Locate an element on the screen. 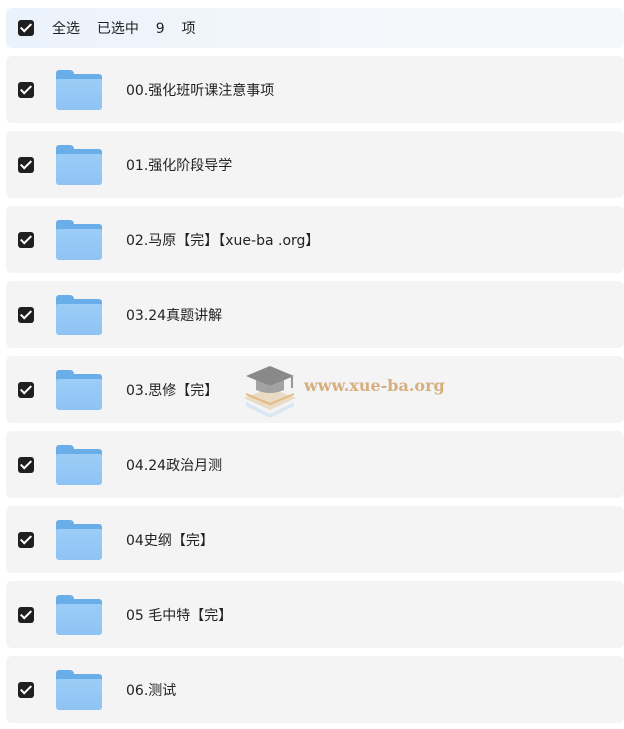 Image resolution: width=624 pixels, height=729 pixels. select-all-checkbox is located at coordinates (26, 28).